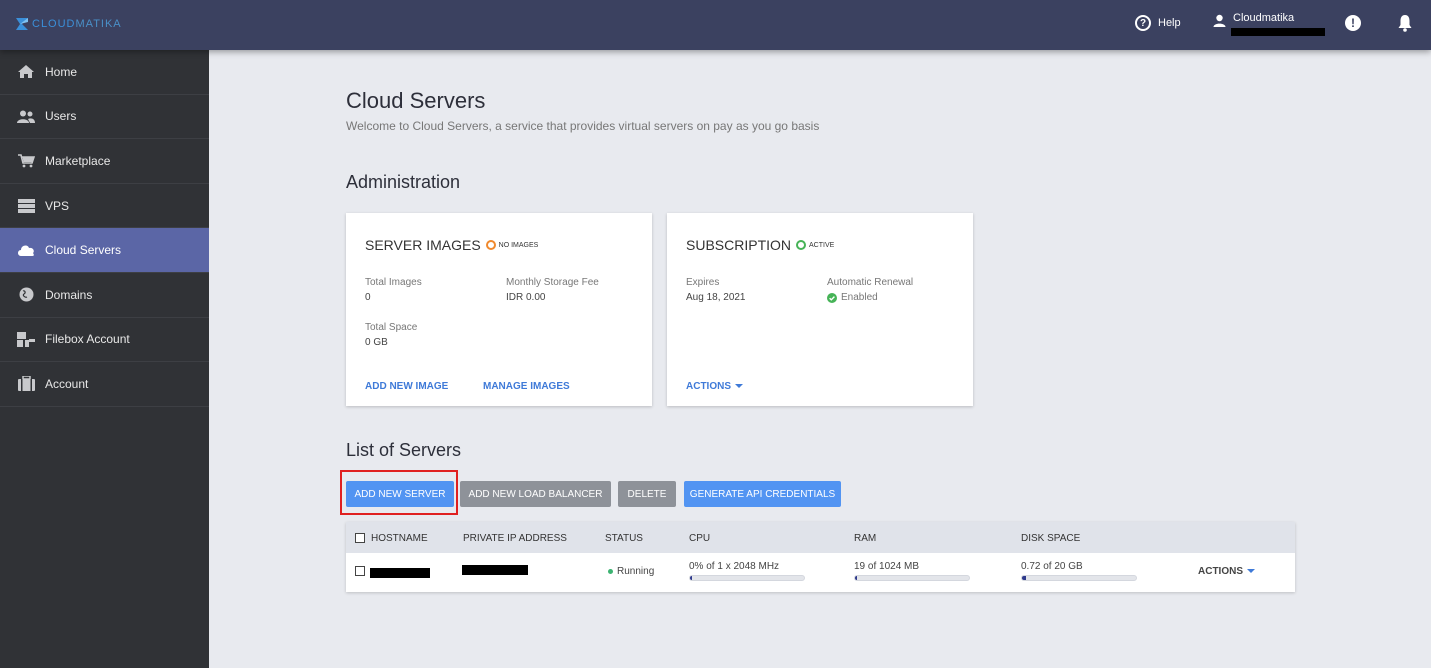 The image size is (1431, 668). What do you see at coordinates (26, 339) in the screenshot?
I see `sitemap-icon` at bounding box center [26, 339].